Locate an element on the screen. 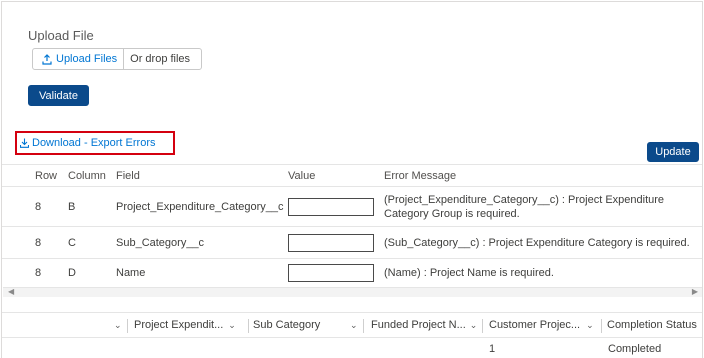  column-menu-chevron-down-icon: ⌄ is located at coordinates (118, 325).